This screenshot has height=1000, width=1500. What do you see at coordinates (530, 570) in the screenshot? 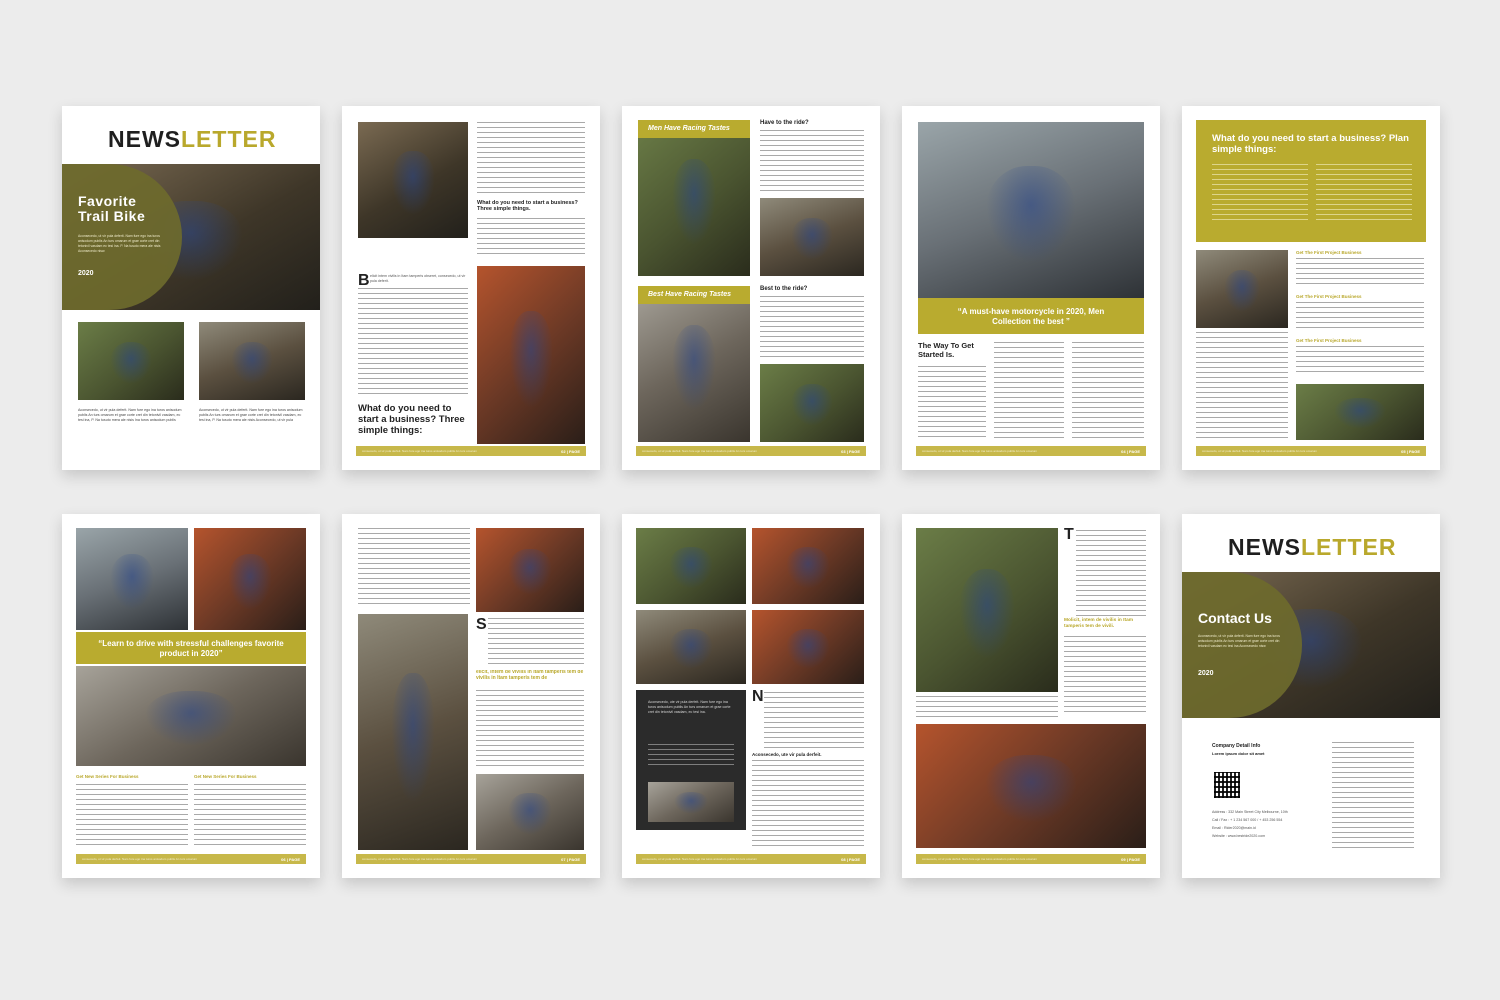
I see `photo-rider-gloves` at bounding box center [530, 570].